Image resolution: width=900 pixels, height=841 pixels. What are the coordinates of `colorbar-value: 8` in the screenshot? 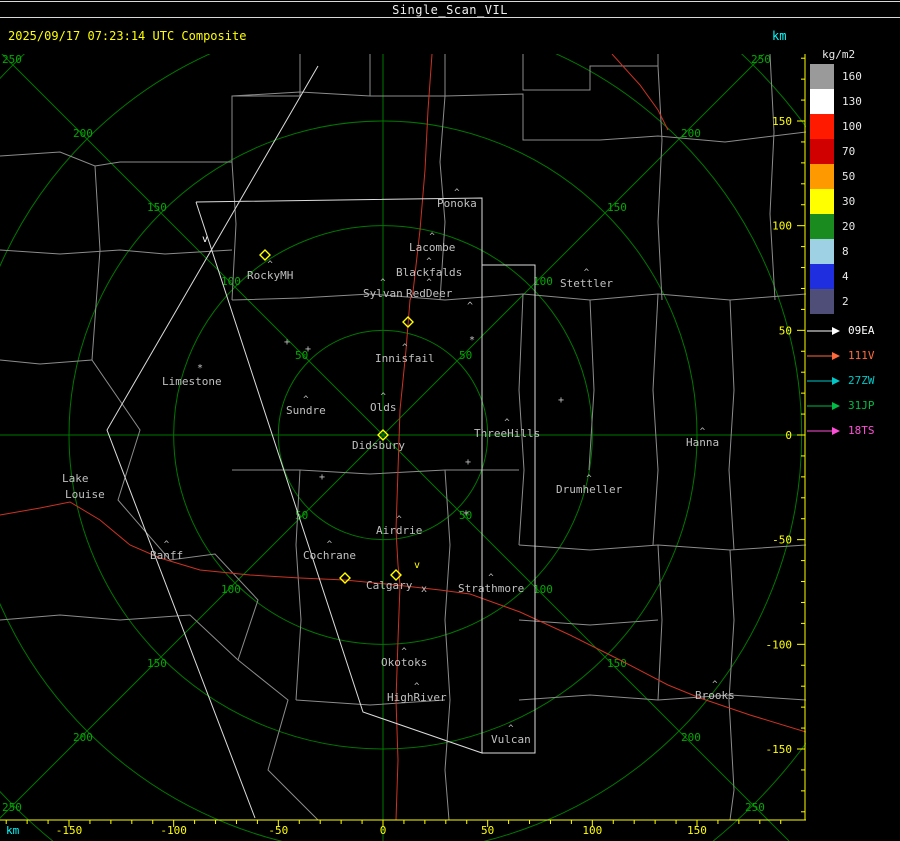 It's located at (845, 251).